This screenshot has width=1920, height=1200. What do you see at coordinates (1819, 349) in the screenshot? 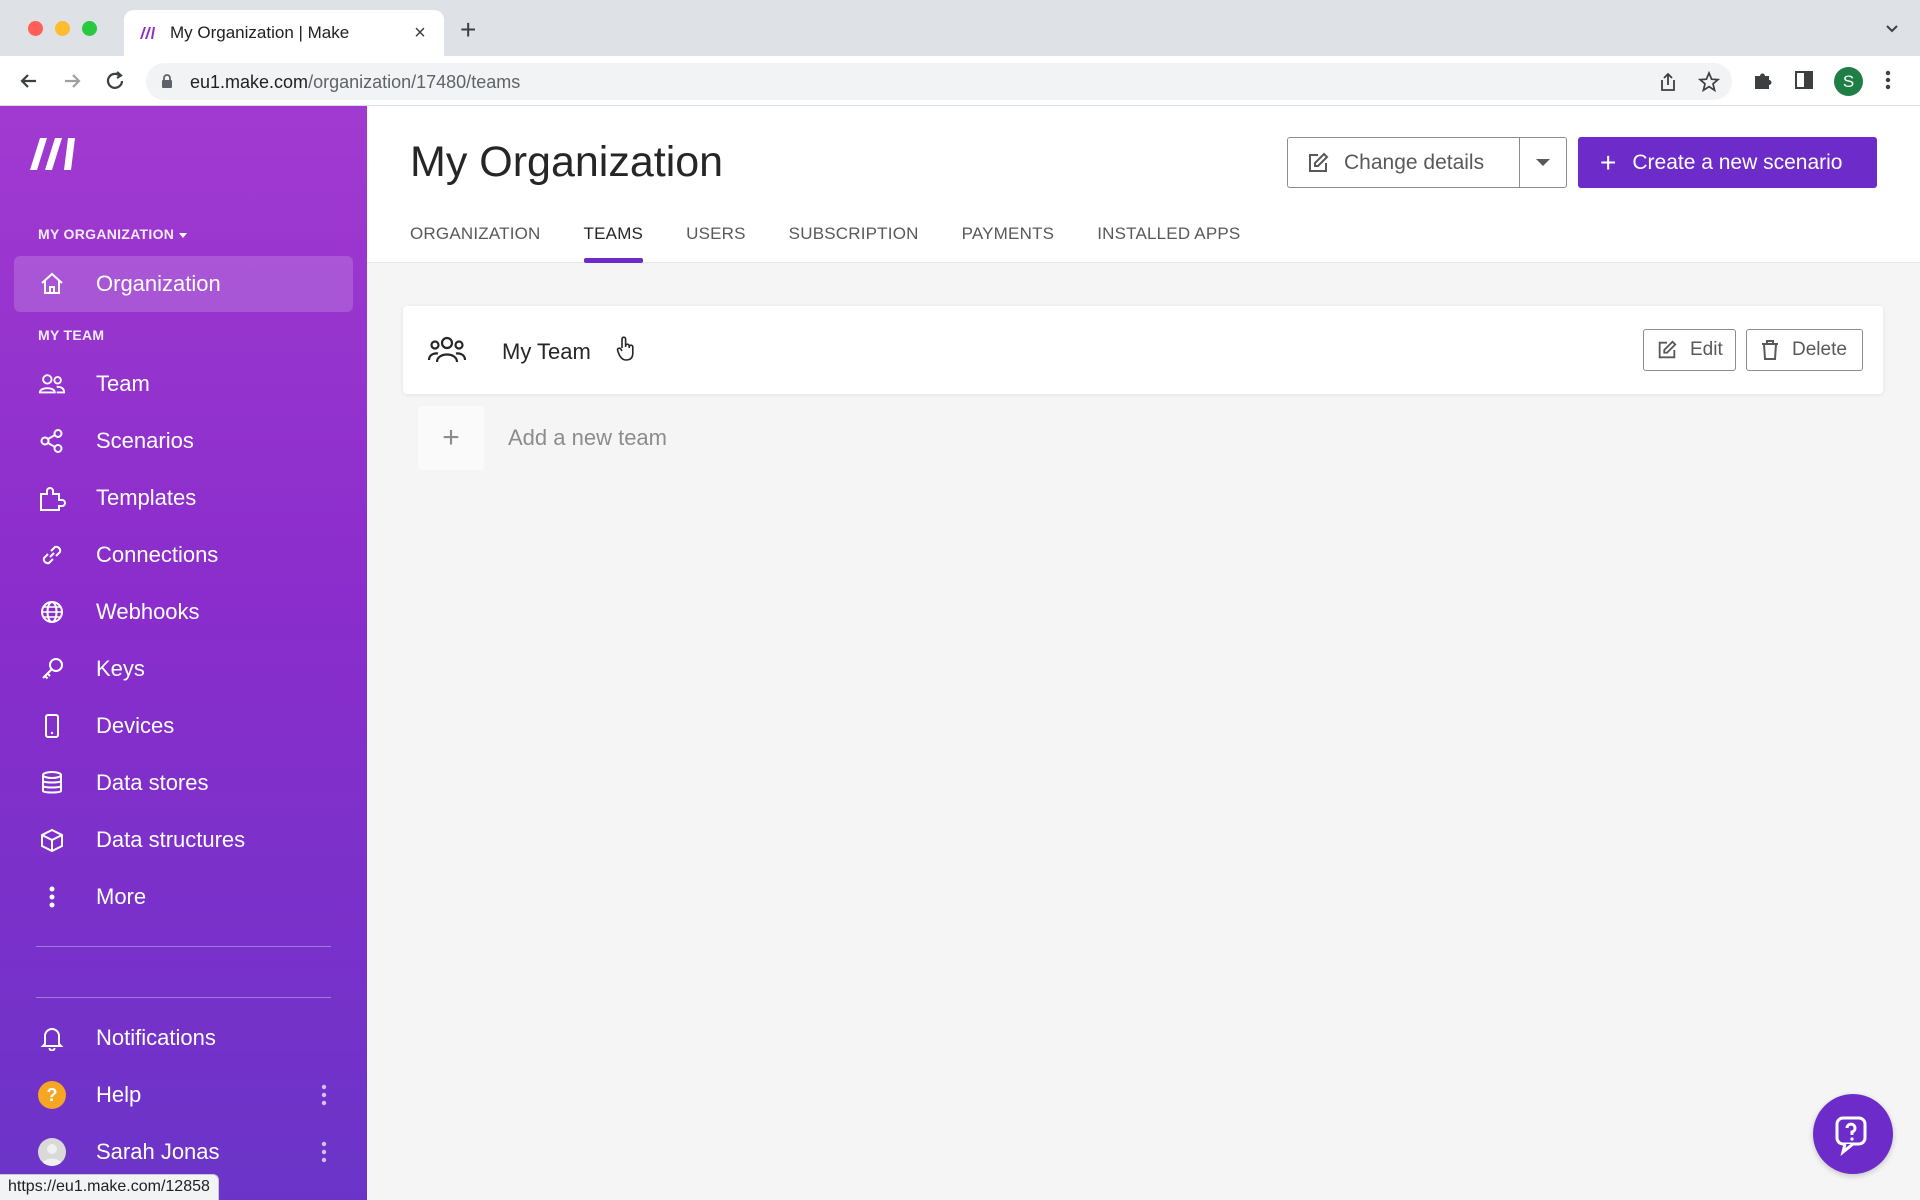
I see `delete-label: Delete` at bounding box center [1819, 349].